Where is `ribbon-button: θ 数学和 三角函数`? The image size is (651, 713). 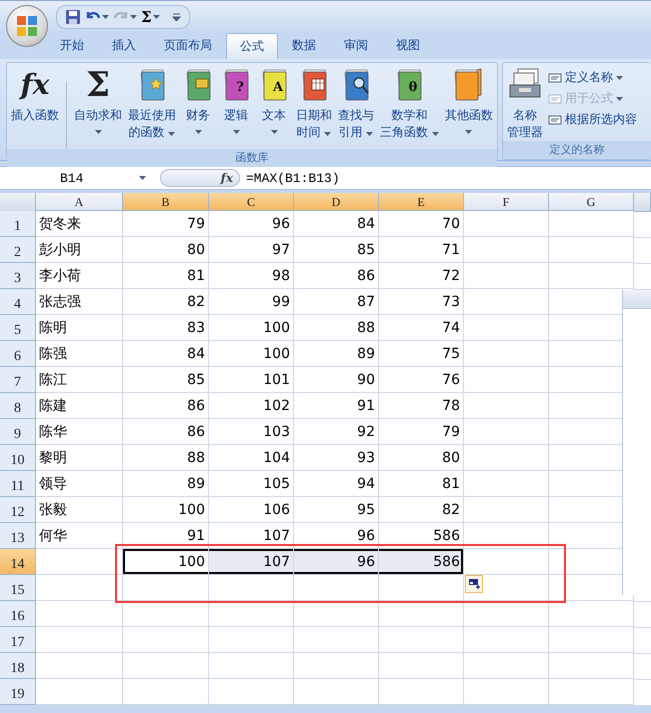 ribbon-button: θ 数学和 三角函数 is located at coordinates (409, 104).